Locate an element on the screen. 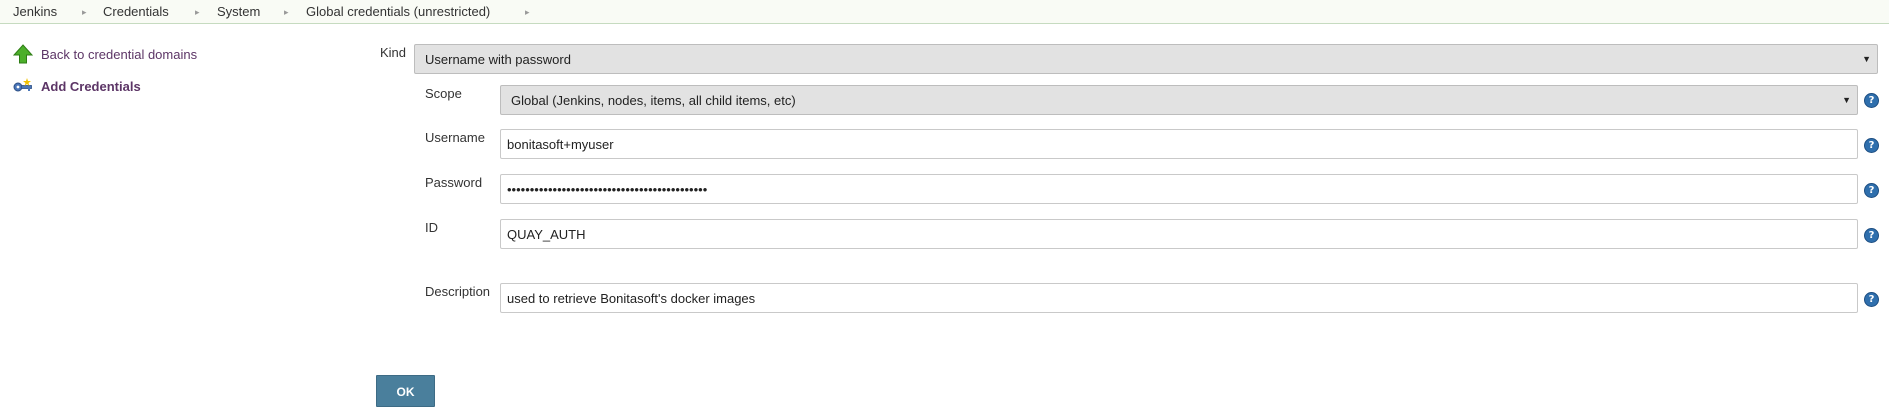 This screenshot has width=1889, height=416. sidebar-item-back-to-domains: Back to credential domains is located at coordinates (104, 54).